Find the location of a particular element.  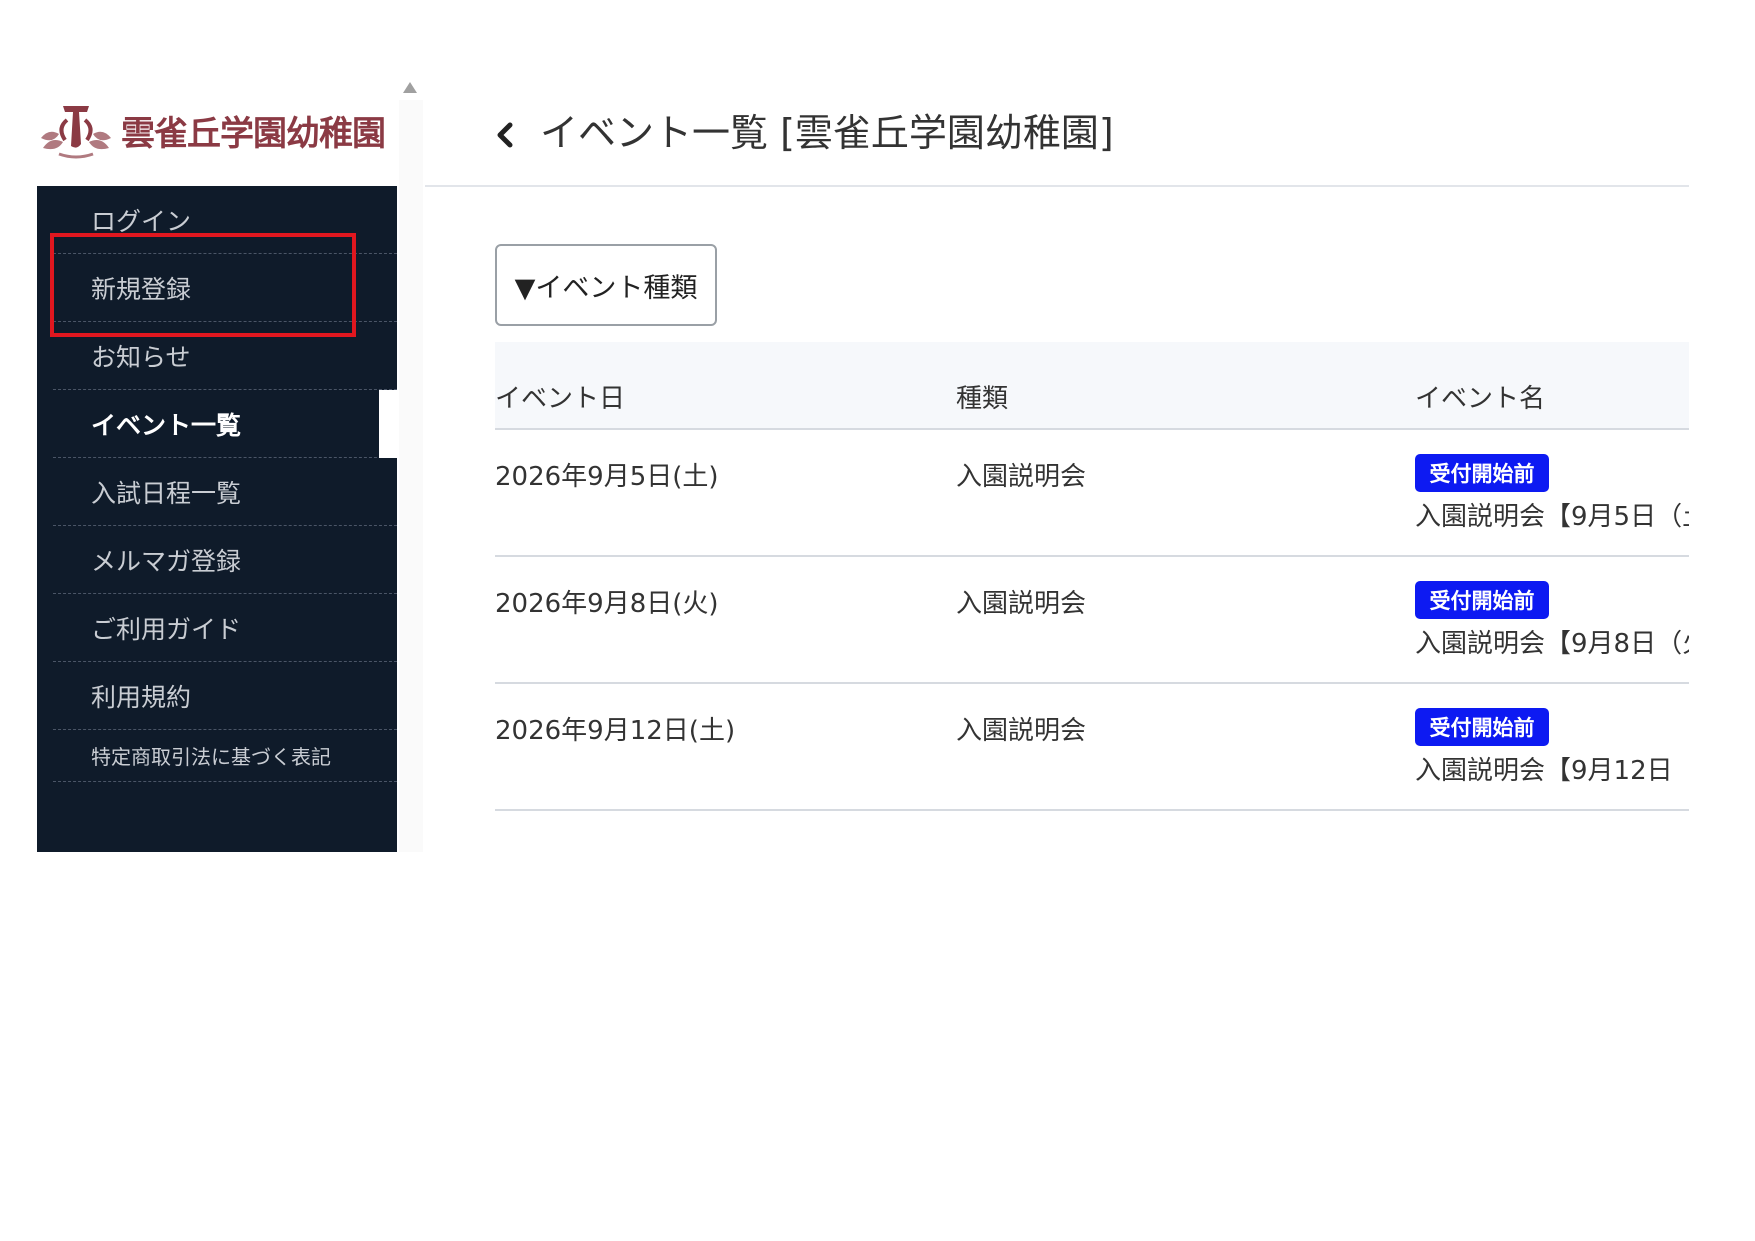

sidebar-item-exam-schedule: 入試日程一覧 is located at coordinates (225, 492).